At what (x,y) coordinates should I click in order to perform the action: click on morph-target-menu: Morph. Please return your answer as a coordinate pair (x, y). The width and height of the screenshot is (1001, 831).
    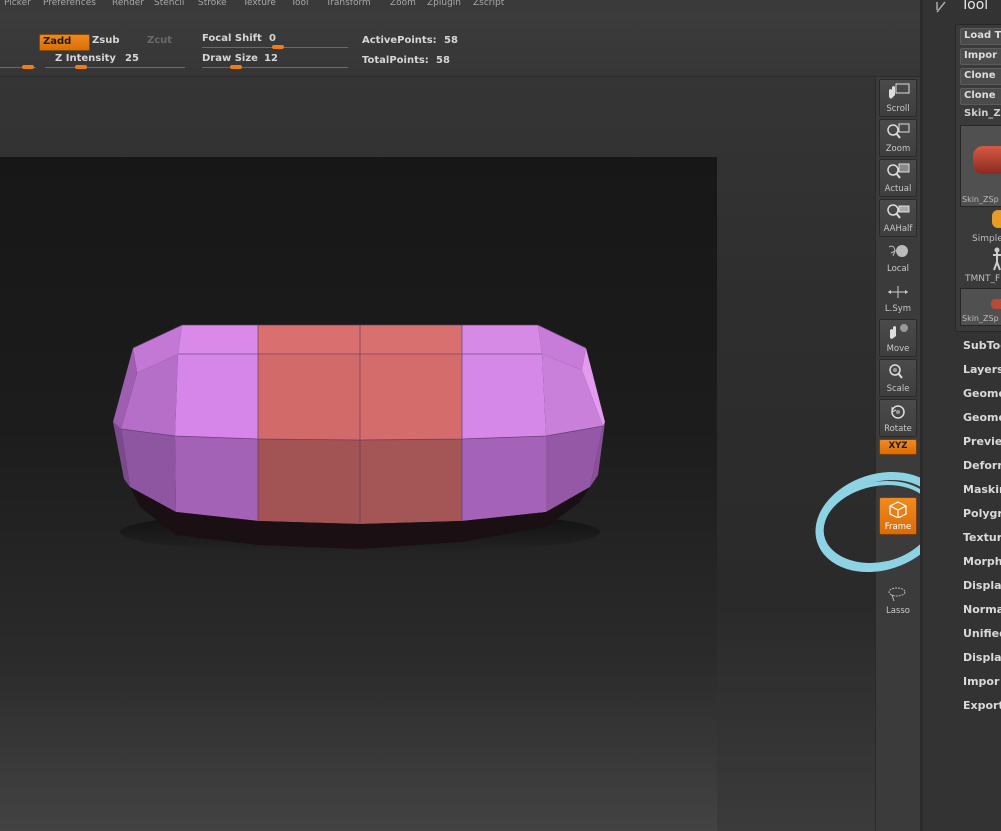
    Looking at the image, I should click on (982, 561).